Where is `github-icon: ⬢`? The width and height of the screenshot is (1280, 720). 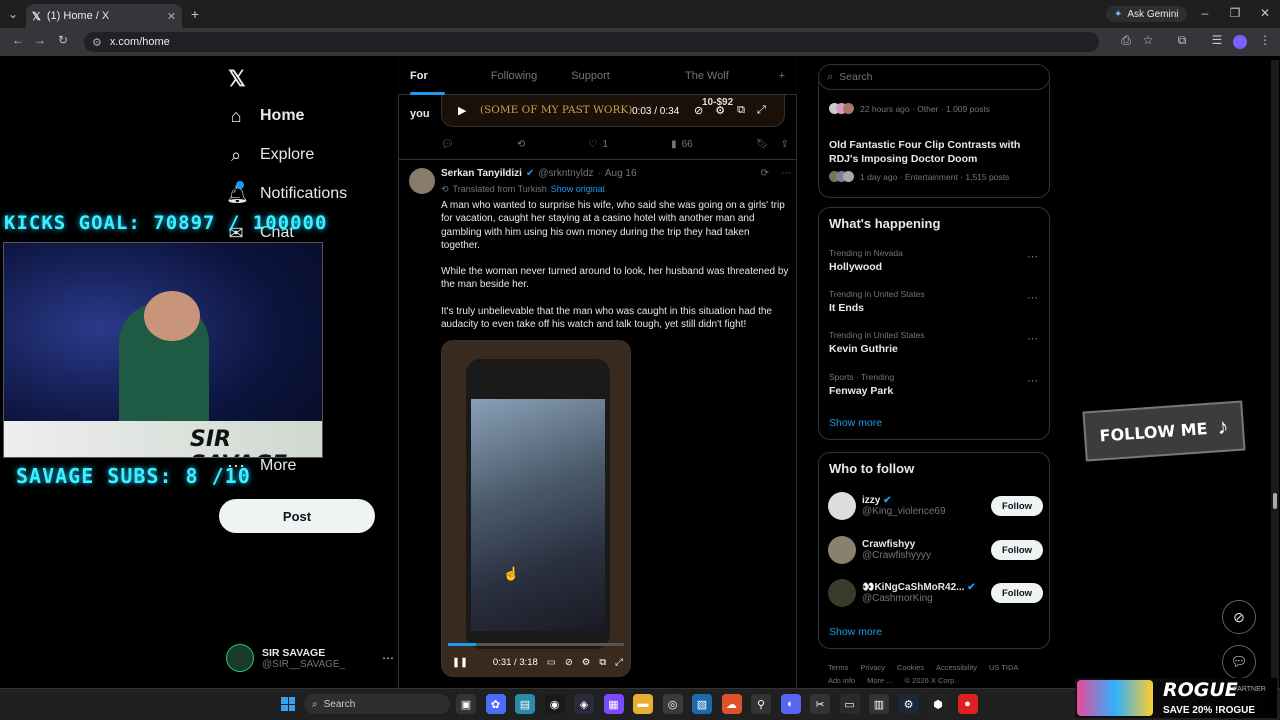 github-icon: ⬢ is located at coordinates (938, 704).